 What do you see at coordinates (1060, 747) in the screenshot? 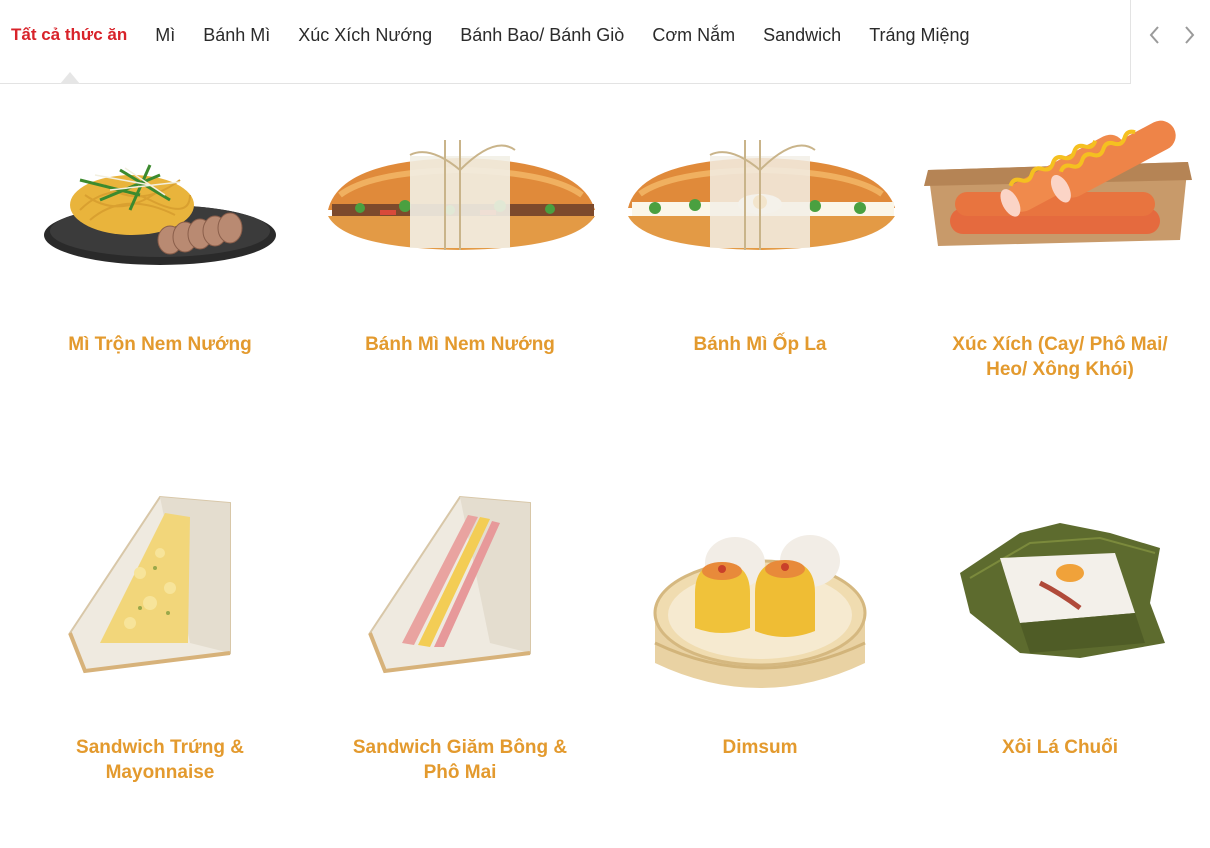
I see `product-name: Xôi Lá Chuối` at bounding box center [1060, 747].